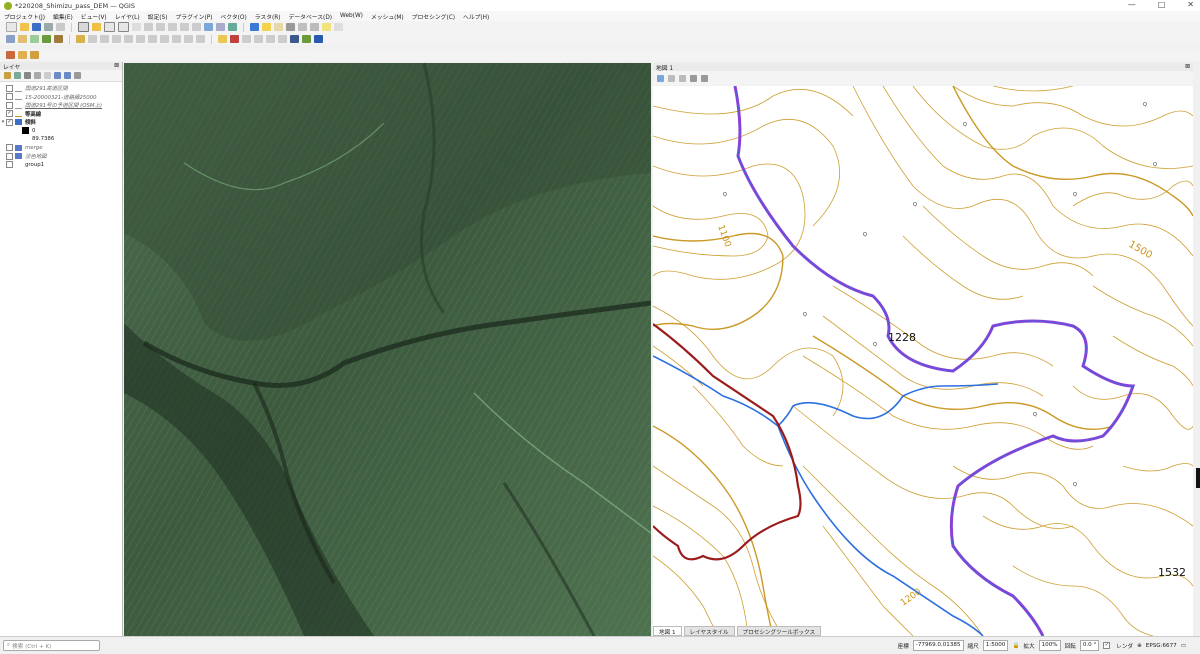  Describe the element at coordinates (77, 75) in the screenshot. I see `remove-layer-icon` at that location.